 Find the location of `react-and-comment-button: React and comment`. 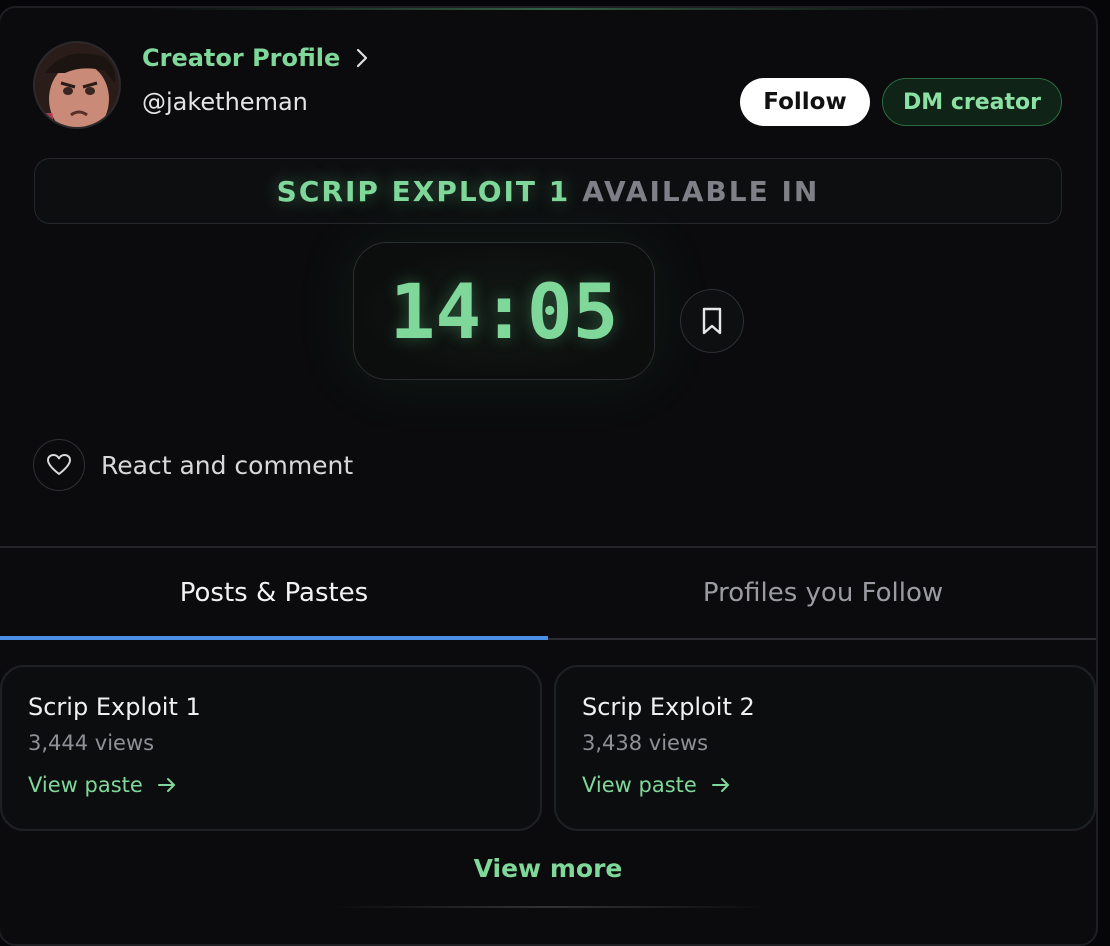

react-and-comment-button: React and comment is located at coordinates (193, 465).